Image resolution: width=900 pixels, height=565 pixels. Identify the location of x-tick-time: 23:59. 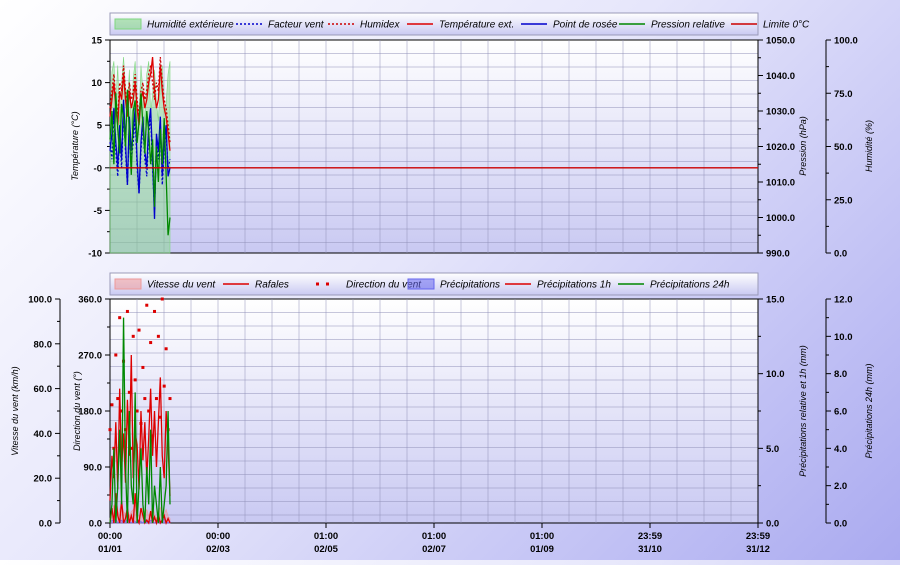
(650, 536).